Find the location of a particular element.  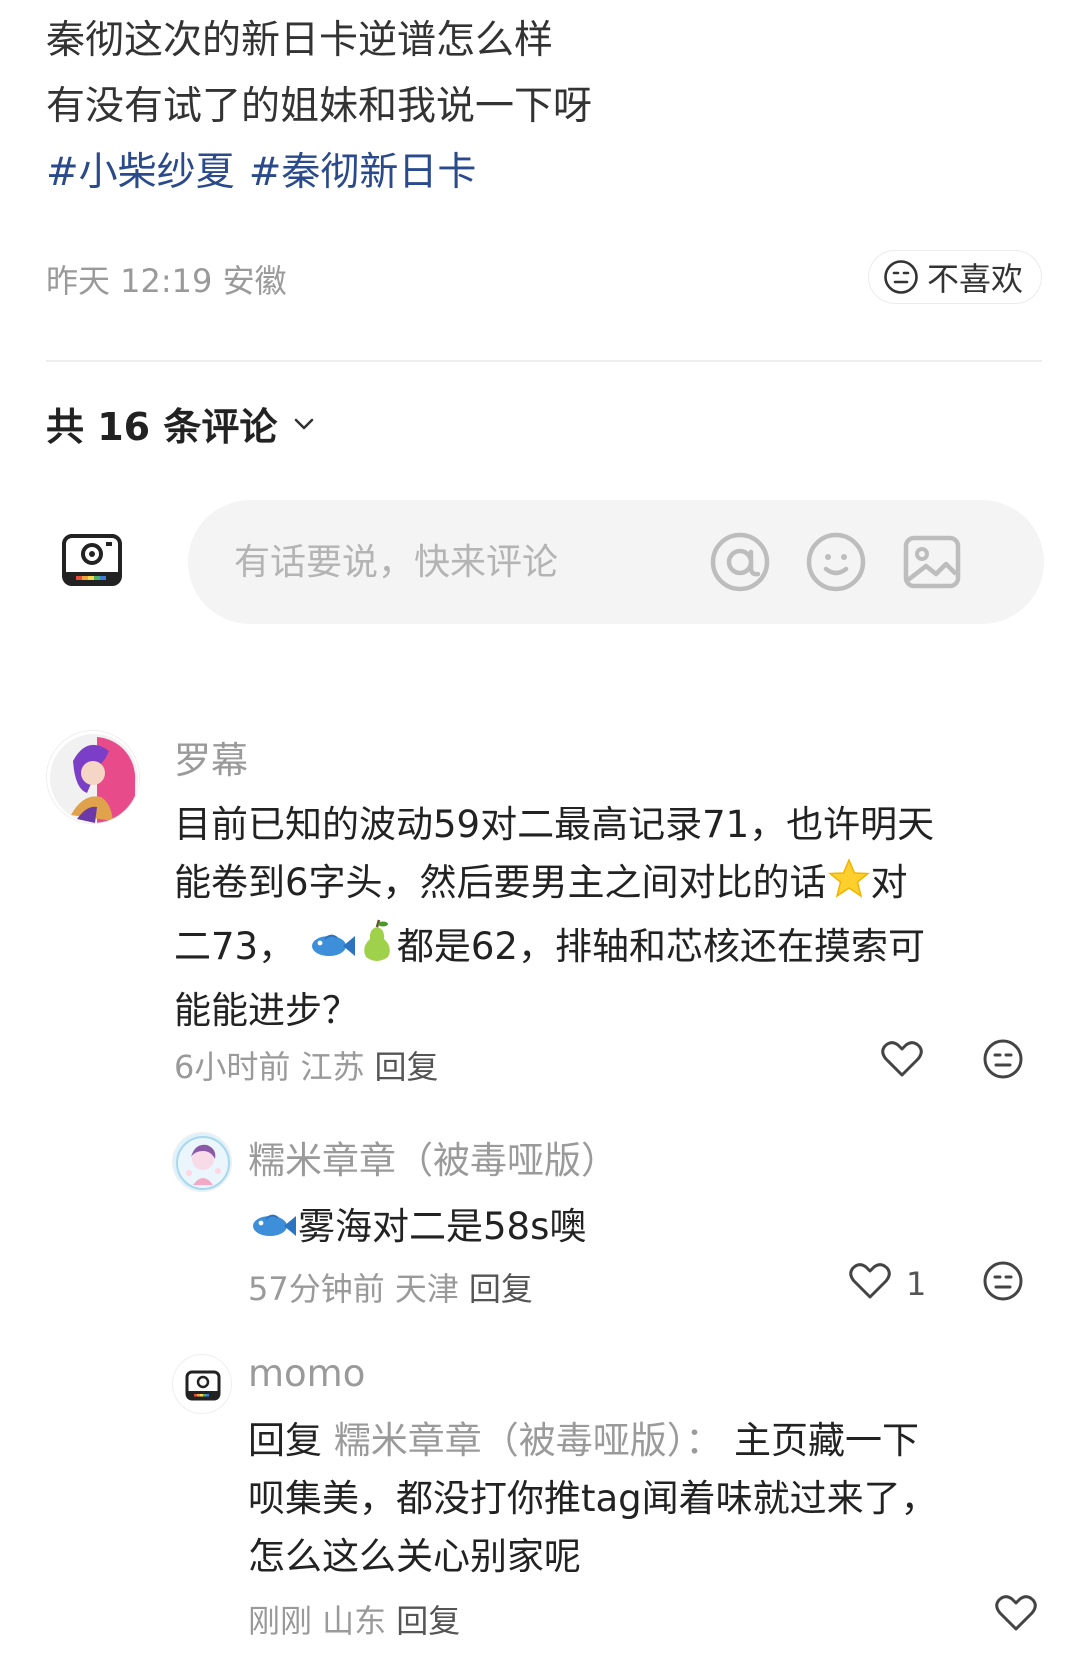

comment-body: 雾海对二是58s噢 is located at coordinates (648, 1230).